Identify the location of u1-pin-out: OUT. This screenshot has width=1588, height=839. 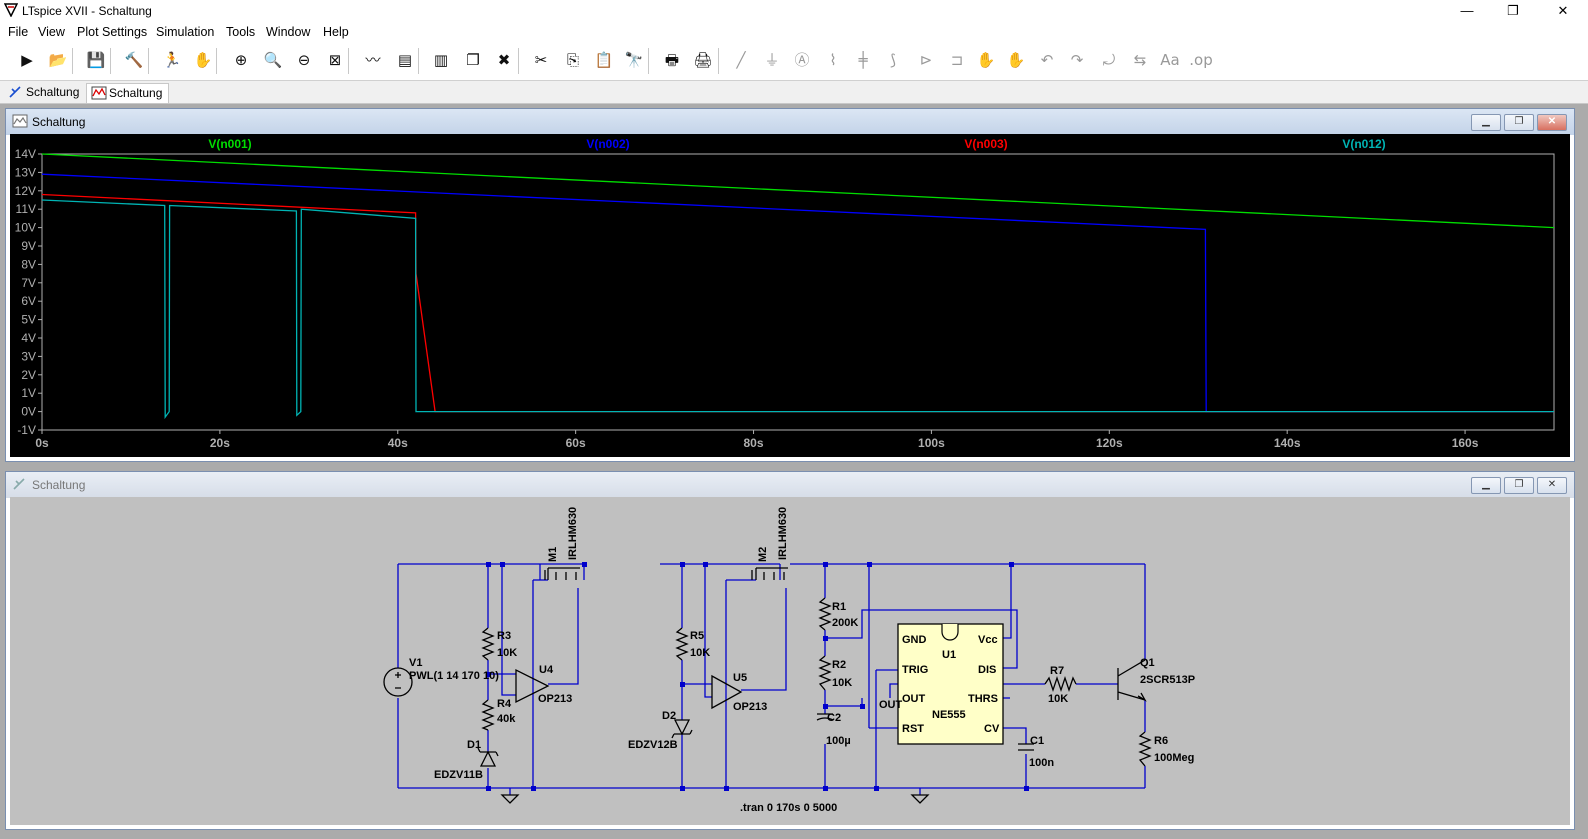
(914, 699).